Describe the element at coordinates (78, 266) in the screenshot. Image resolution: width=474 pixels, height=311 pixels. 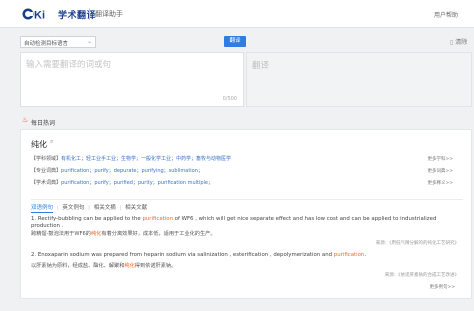
I see `example-text: 以肝素钠为原料，经成盐、酯化、解聚和` at that location.